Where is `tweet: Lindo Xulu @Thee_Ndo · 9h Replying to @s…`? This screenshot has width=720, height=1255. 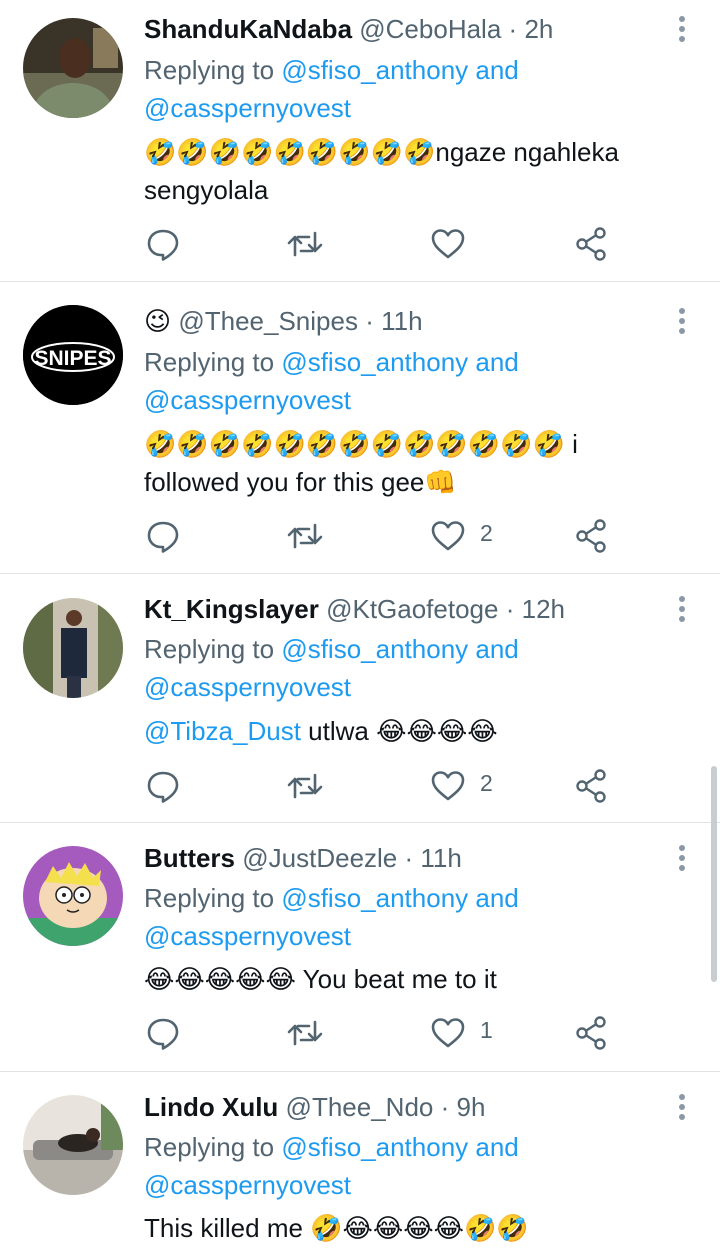 tweet: Lindo Xulu @Thee_Ndo · 9h Replying to @s… is located at coordinates (360, 1163).